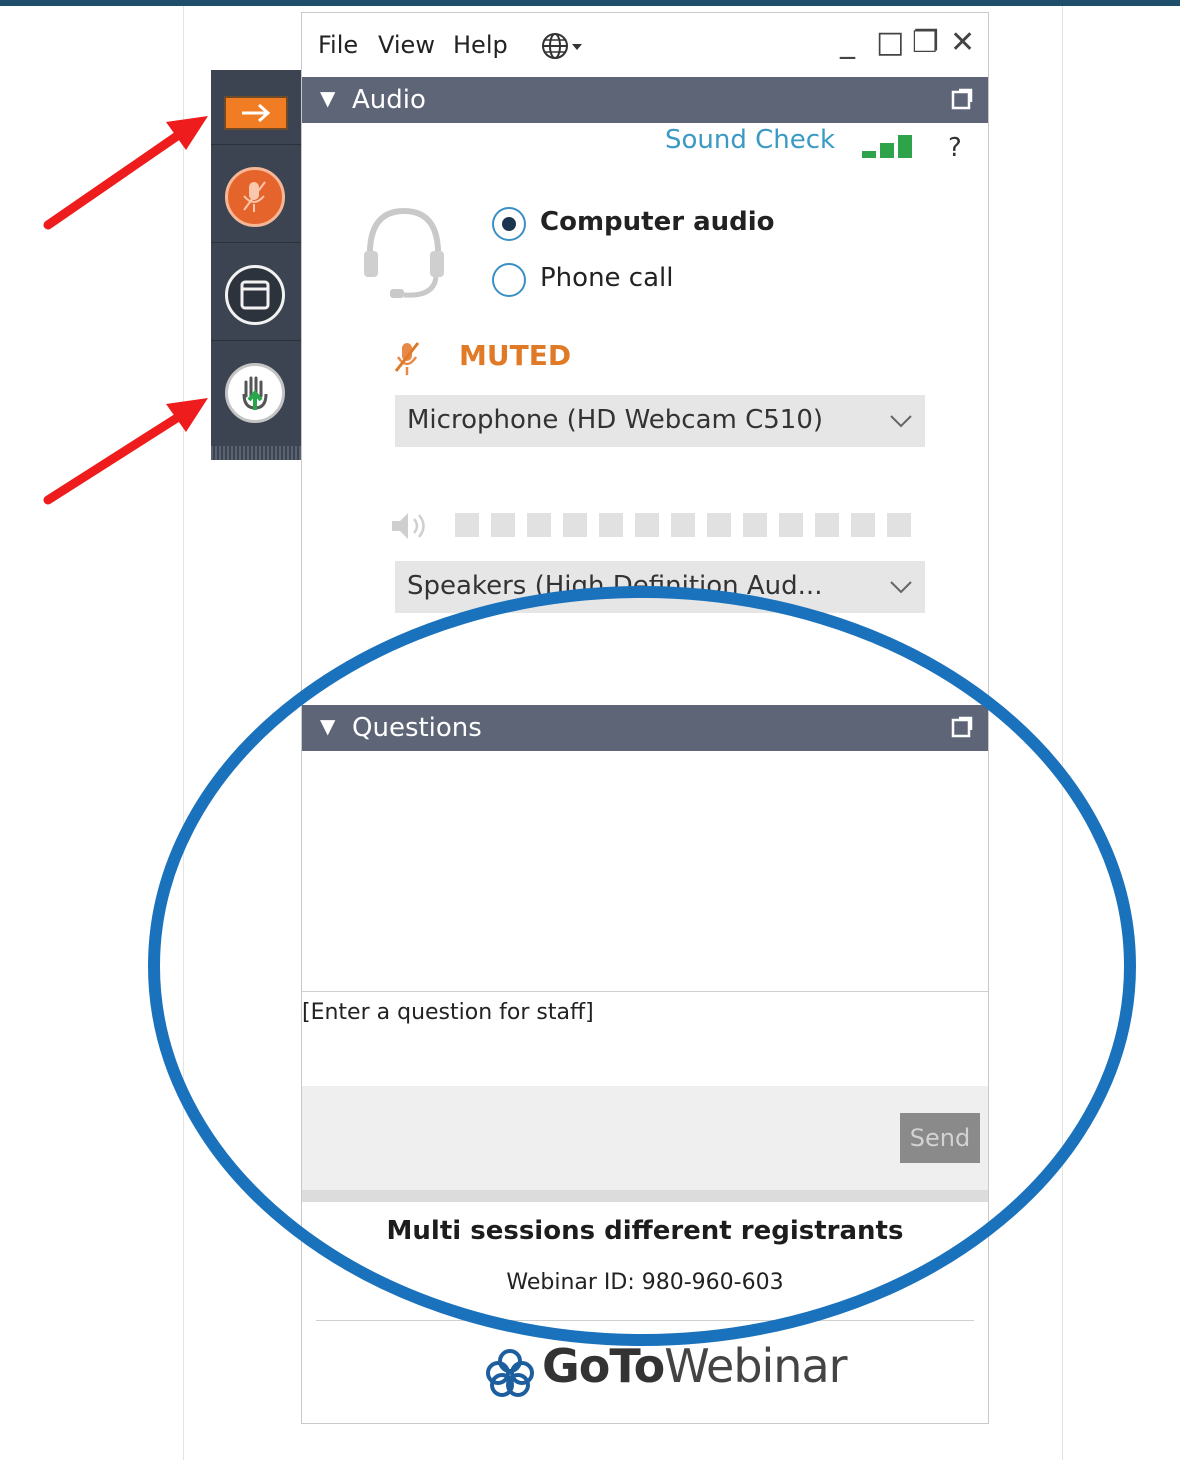  Describe the element at coordinates (389, 100) in the screenshot. I see `audio-header-label: Audio` at that location.